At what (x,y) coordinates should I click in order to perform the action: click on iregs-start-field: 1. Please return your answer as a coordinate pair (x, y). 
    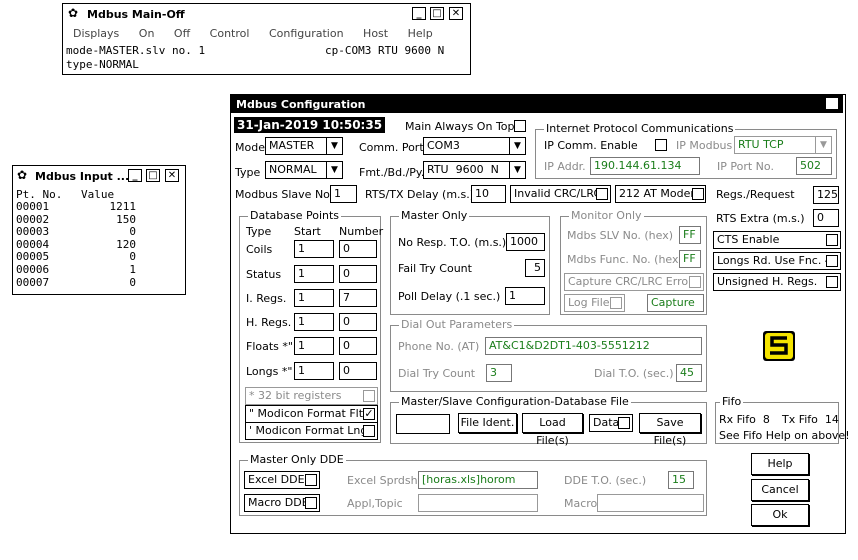
    Looking at the image, I should click on (314, 298).